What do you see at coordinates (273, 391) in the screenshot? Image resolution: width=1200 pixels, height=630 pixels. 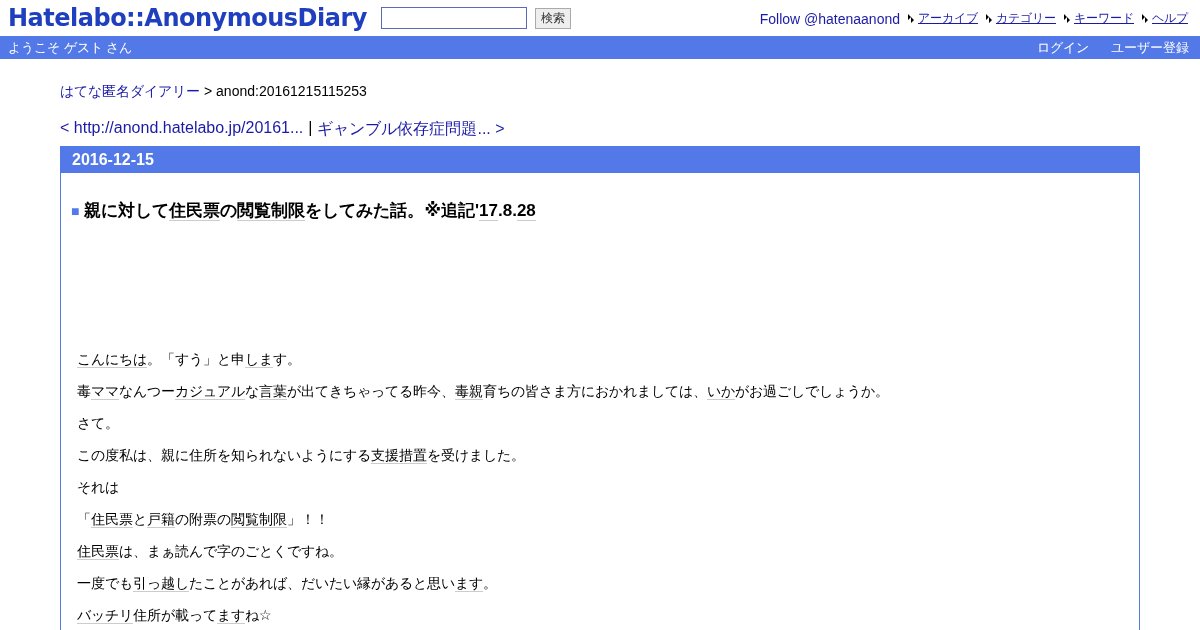 I see `keyword-link: 言葉` at bounding box center [273, 391].